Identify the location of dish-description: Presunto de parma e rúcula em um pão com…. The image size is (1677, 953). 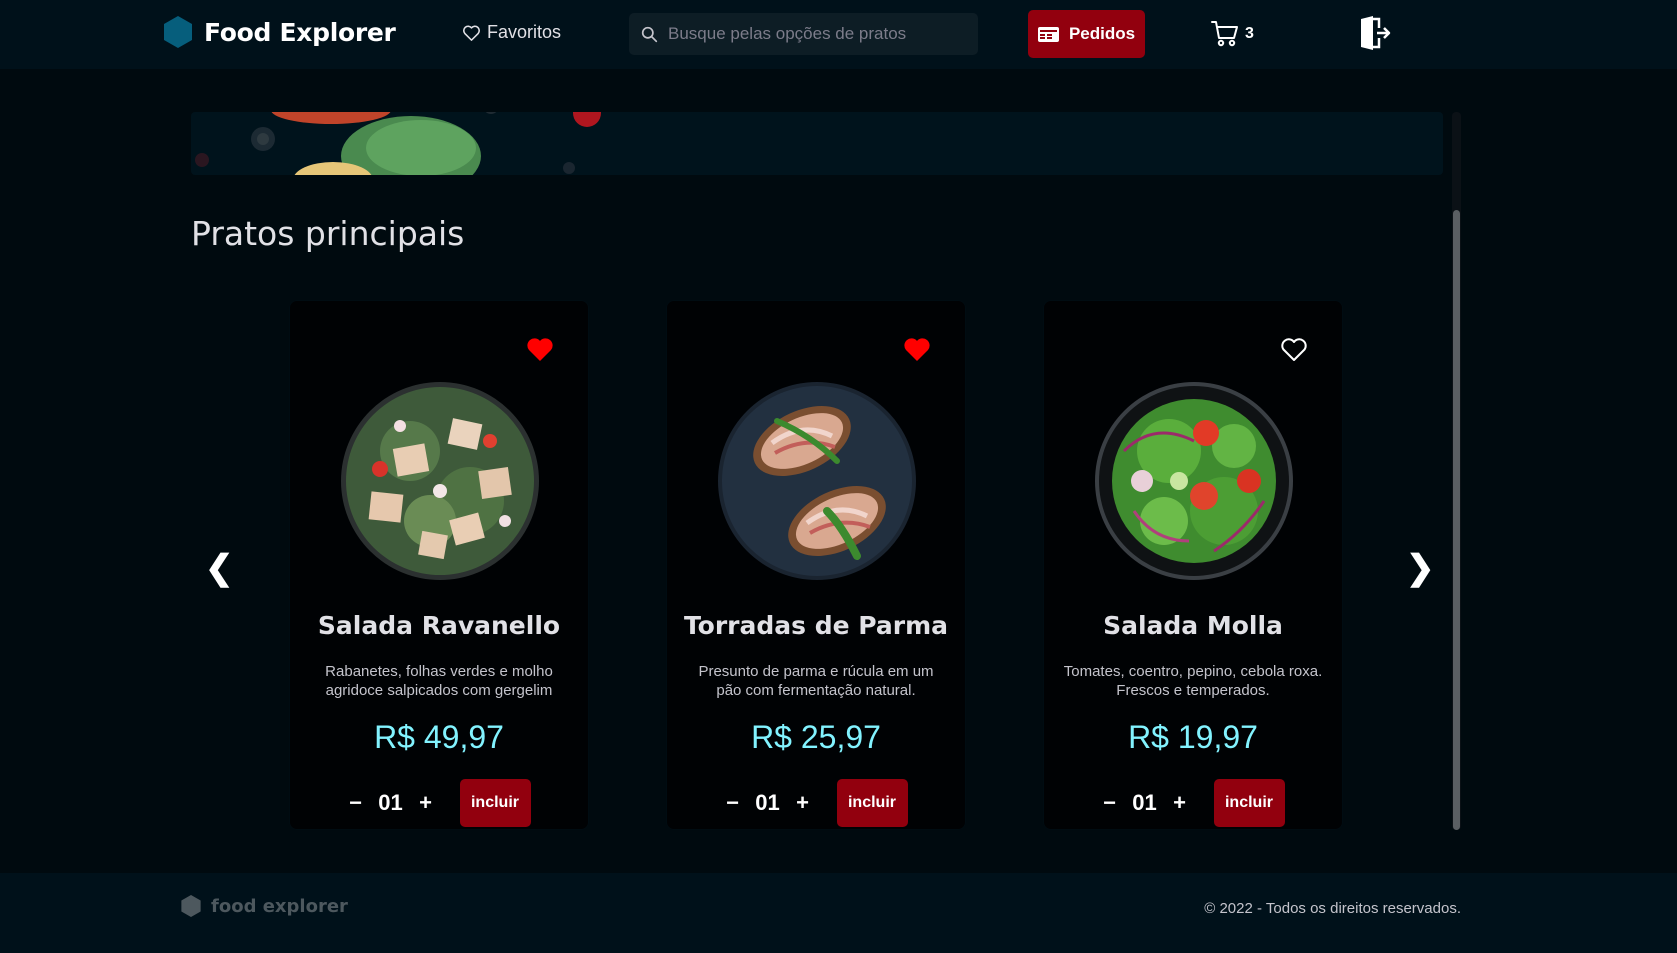
(816, 681).